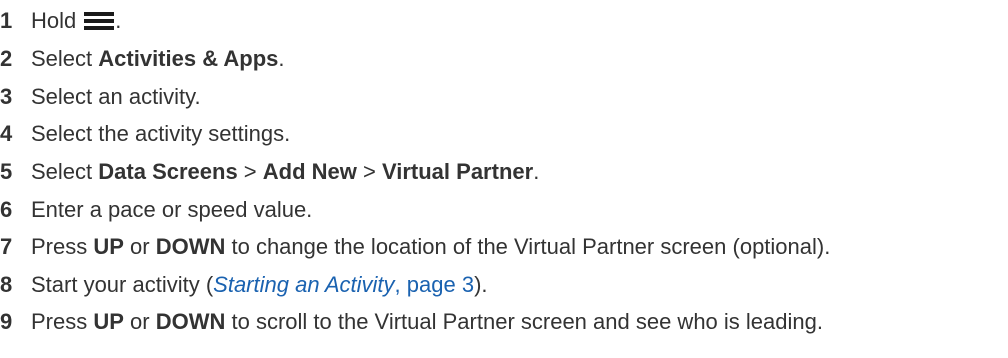 The height and width of the screenshot is (358, 1008). I want to click on step-2: 2 Select Activities & Apps ., so click(142, 59).